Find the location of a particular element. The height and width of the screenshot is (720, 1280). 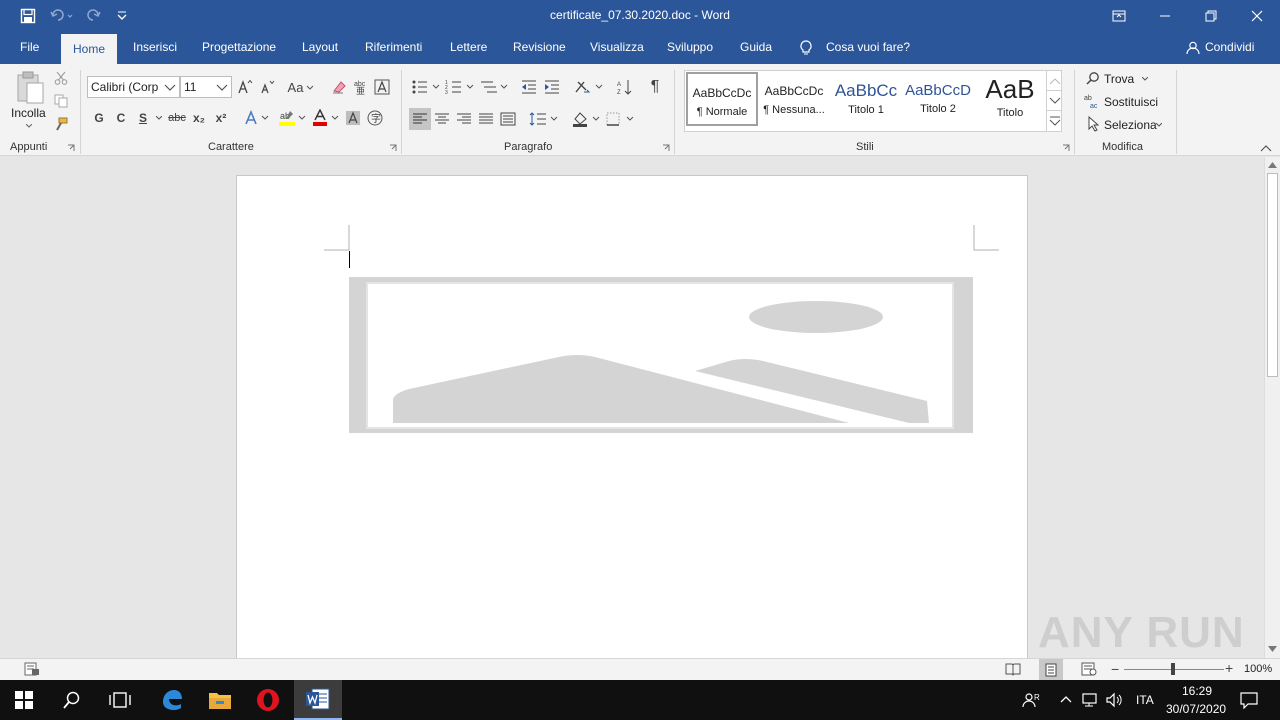

task-view-button is located at coordinates (120, 700).